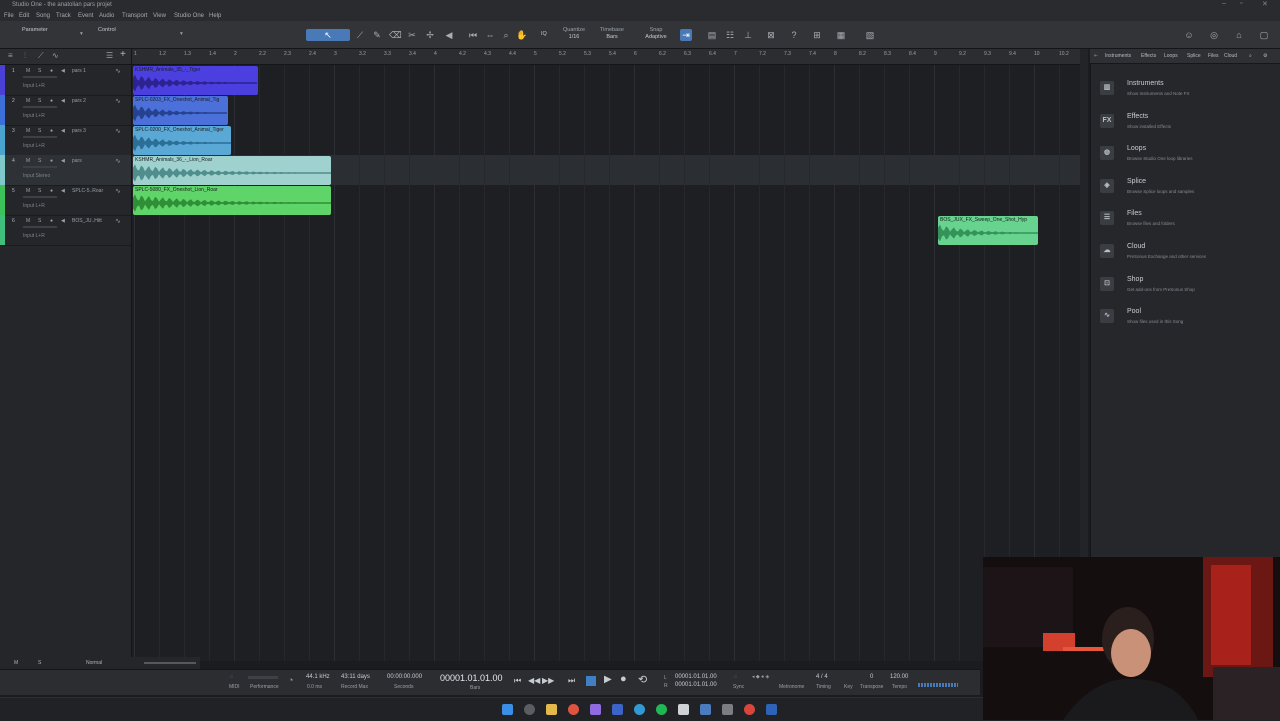 The height and width of the screenshot is (721, 1280). What do you see at coordinates (39, 663) in the screenshot?
I see `solo-all-button: S` at bounding box center [39, 663].